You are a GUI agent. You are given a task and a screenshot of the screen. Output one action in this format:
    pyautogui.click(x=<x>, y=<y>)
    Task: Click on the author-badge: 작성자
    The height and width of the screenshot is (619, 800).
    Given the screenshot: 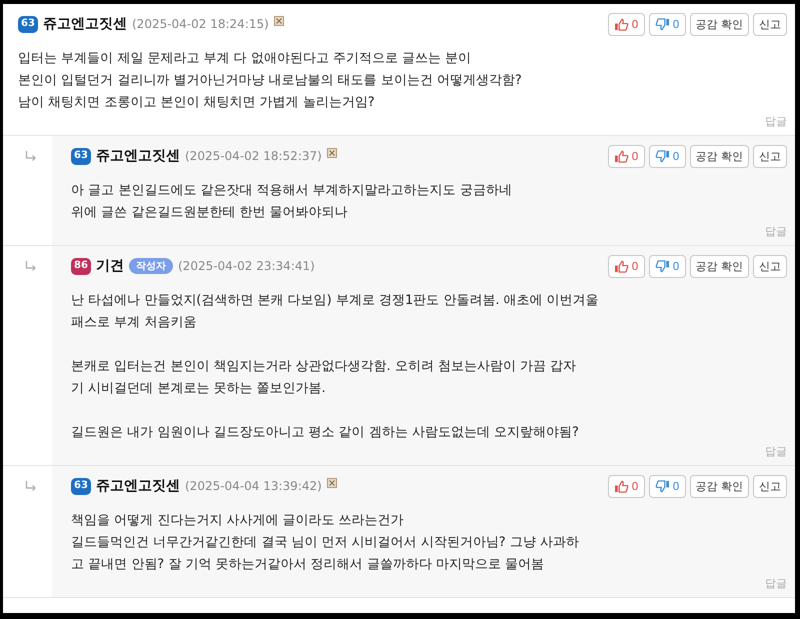 What is the action you would take?
    pyautogui.click(x=151, y=266)
    